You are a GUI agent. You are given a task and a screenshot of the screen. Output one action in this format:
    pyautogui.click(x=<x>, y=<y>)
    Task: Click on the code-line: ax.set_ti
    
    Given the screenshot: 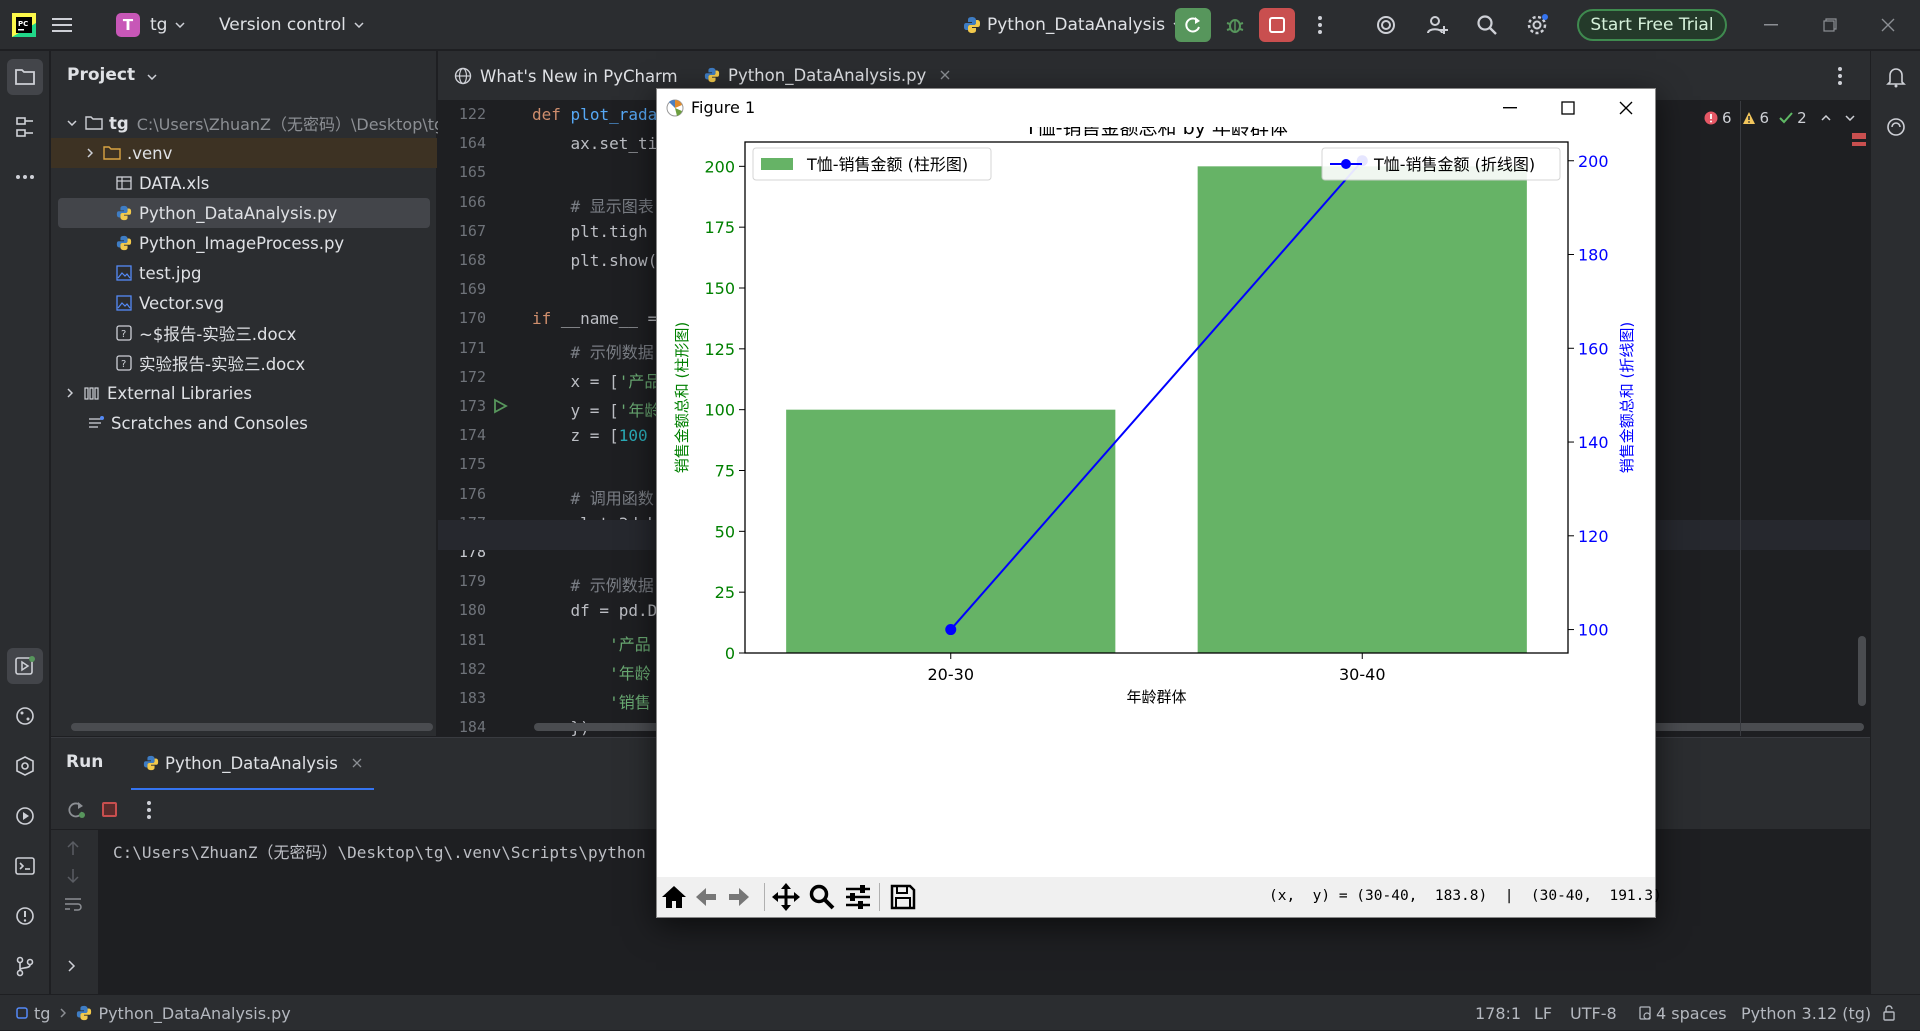 What is the action you would take?
    pyautogui.click(x=595, y=143)
    